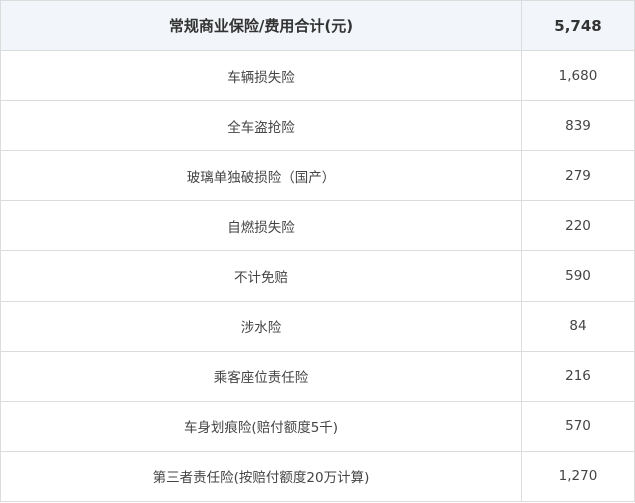 The width and height of the screenshot is (635, 503). I want to click on header-total-cell: 5,748, so click(578, 25).